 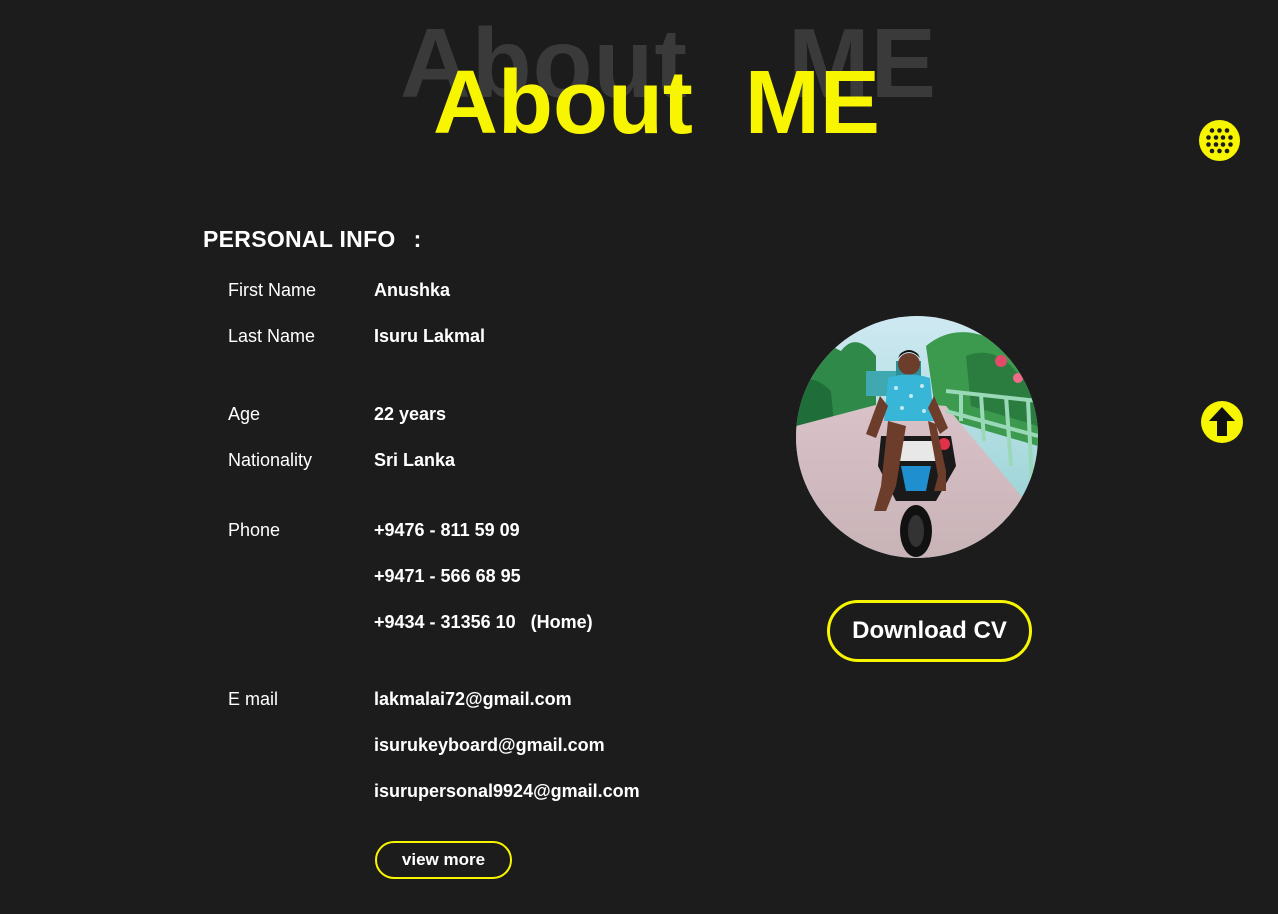 I want to click on phone-value-2: +9471 - 566 68 95, so click(x=447, y=576).